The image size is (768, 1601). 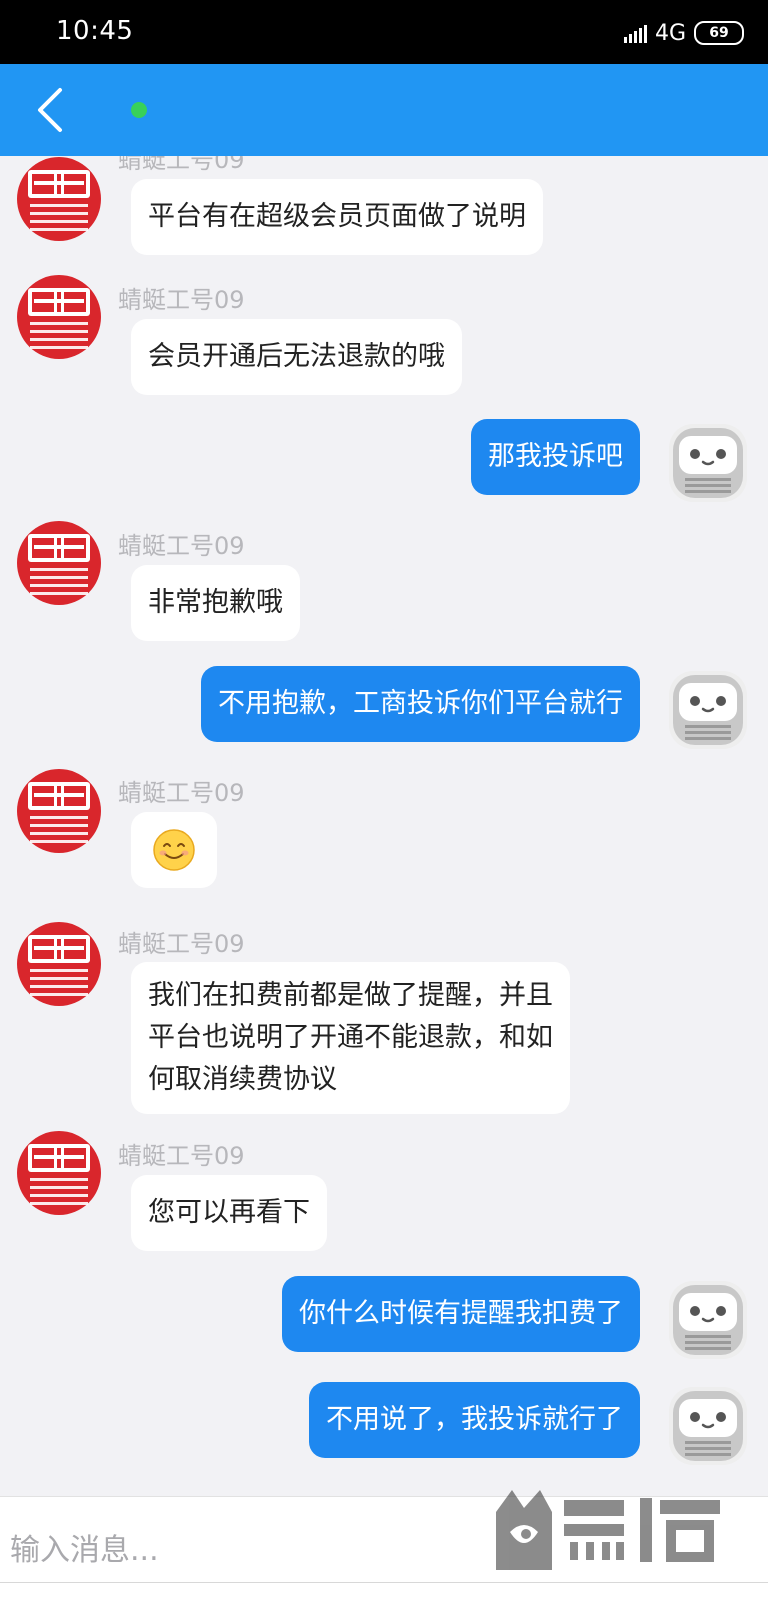 I want to click on smiling-face-emoji, so click(x=174, y=850).